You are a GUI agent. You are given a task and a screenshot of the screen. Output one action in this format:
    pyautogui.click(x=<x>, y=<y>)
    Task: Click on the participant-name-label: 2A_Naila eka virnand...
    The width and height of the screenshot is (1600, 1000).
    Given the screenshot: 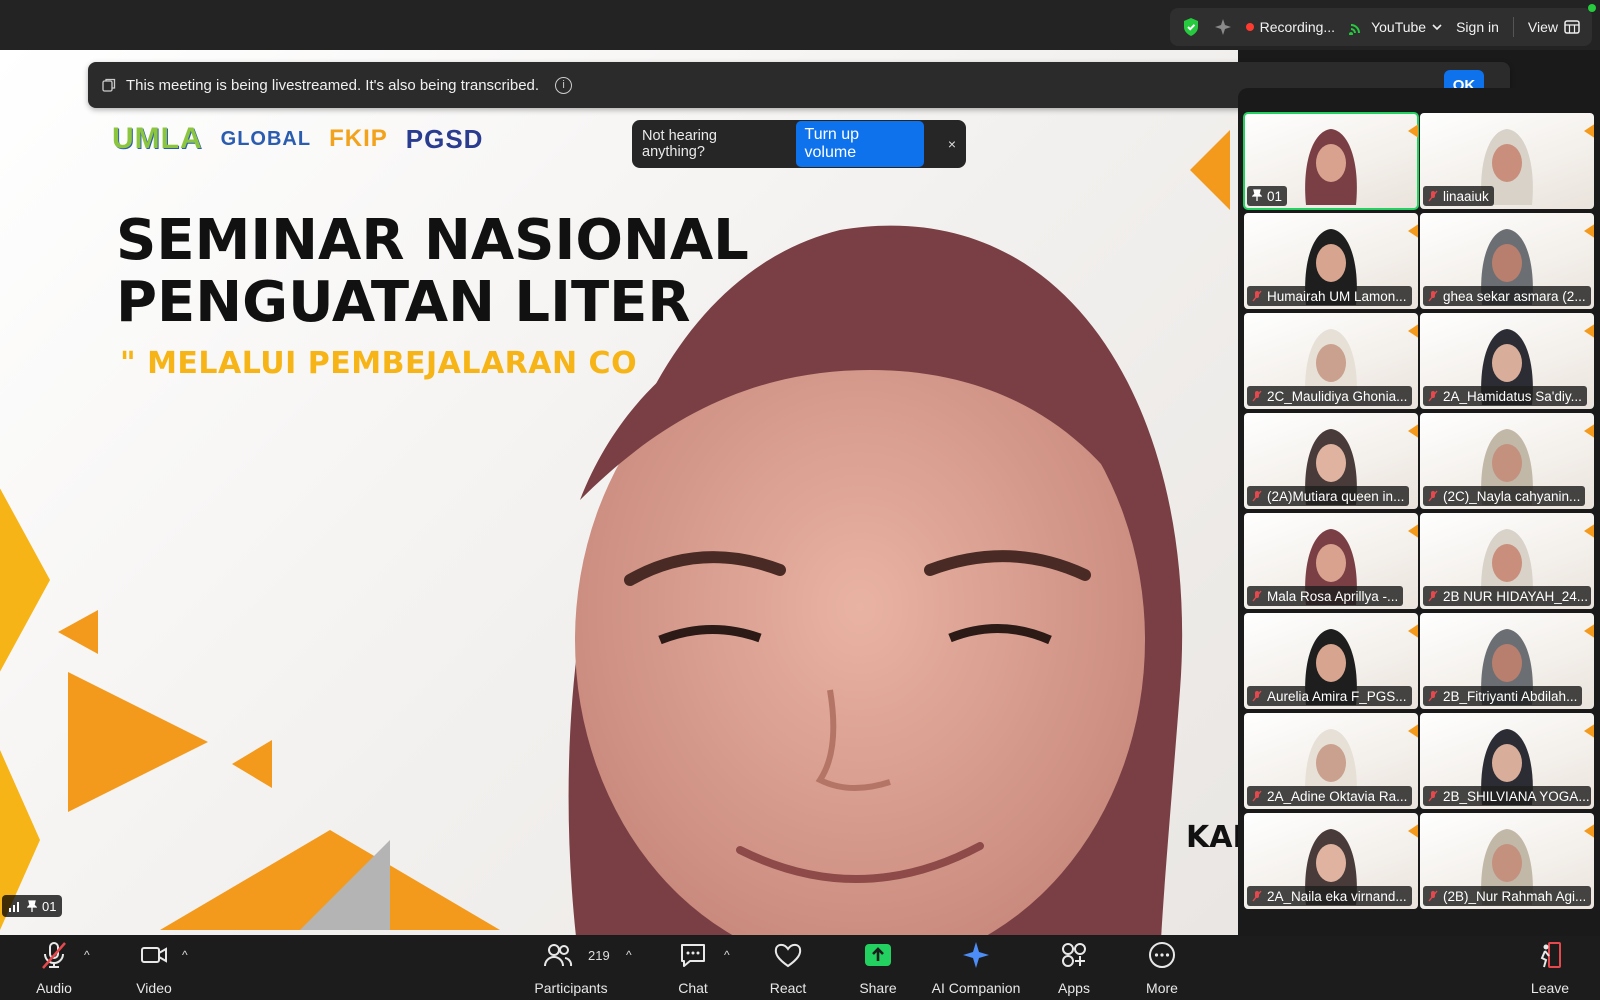 What is the action you would take?
    pyautogui.click(x=1329, y=896)
    